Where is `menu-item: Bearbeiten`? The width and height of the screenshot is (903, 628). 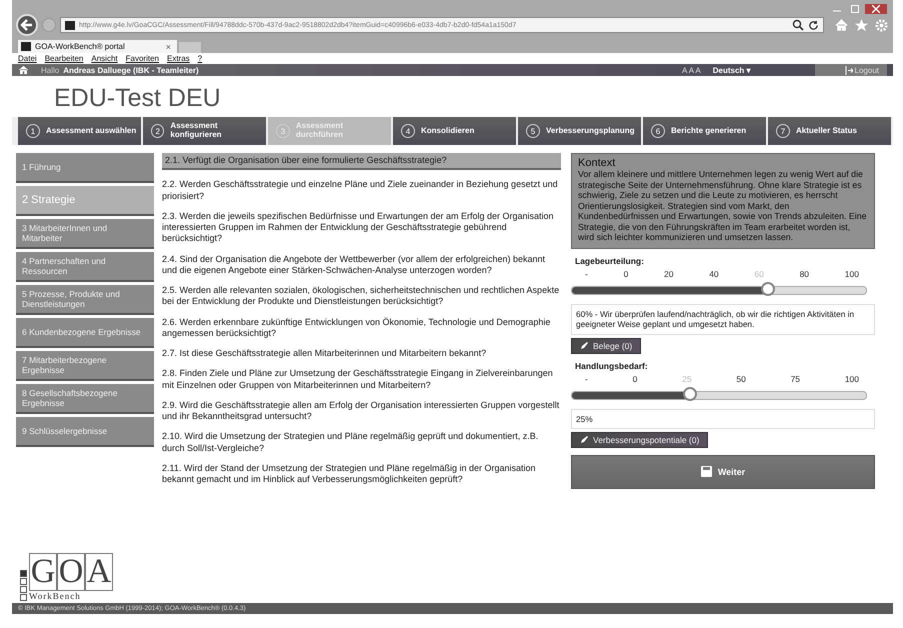
menu-item: Bearbeiten is located at coordinates (64, 58).